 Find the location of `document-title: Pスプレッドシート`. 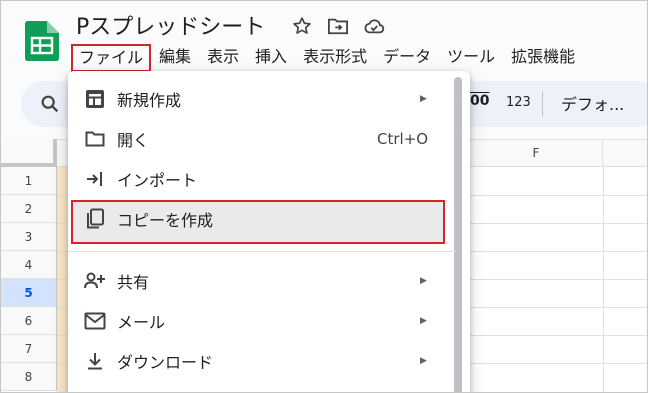

document-title: Pスプレッドシート is located at coordinates (170, 25).